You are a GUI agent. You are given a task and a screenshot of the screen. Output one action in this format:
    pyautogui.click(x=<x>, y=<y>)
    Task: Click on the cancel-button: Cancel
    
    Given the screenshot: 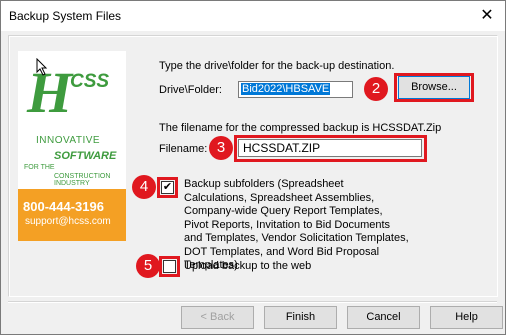 What is the action you would take?
    pyautogui.click(x=383, y=317)
    